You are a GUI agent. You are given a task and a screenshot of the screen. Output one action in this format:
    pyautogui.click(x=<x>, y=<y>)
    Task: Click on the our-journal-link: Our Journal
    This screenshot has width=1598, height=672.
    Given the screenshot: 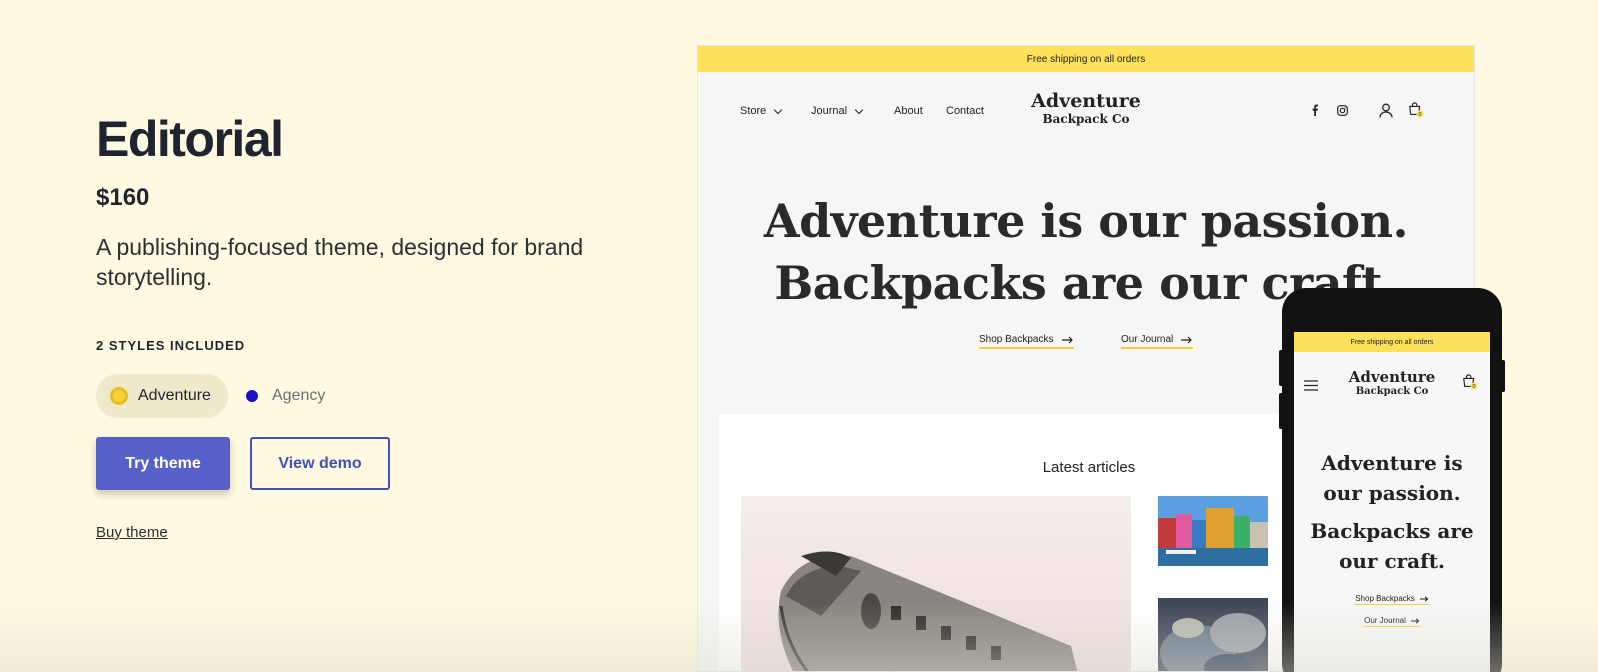 What is the action you would take?
    pyautogui.click(x=1157, y=341)
    